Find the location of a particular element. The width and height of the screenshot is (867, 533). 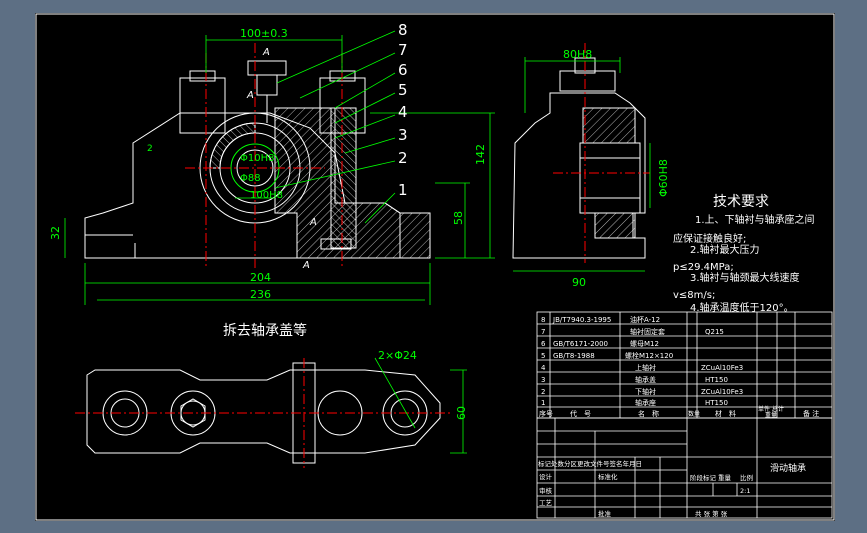

section-mark-3: A is located at coordinates (313, 222).